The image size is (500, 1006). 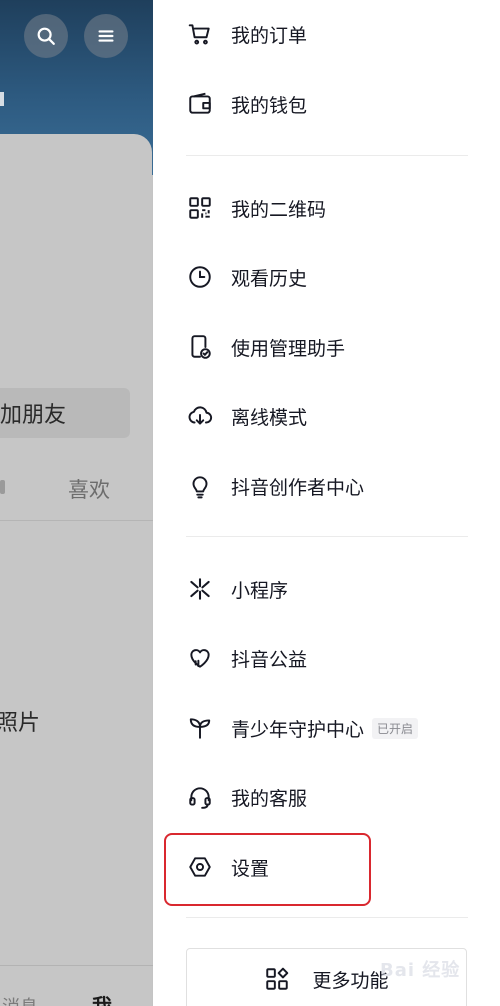 I want to click on hamburger-icon, so click(x=106, y=36).